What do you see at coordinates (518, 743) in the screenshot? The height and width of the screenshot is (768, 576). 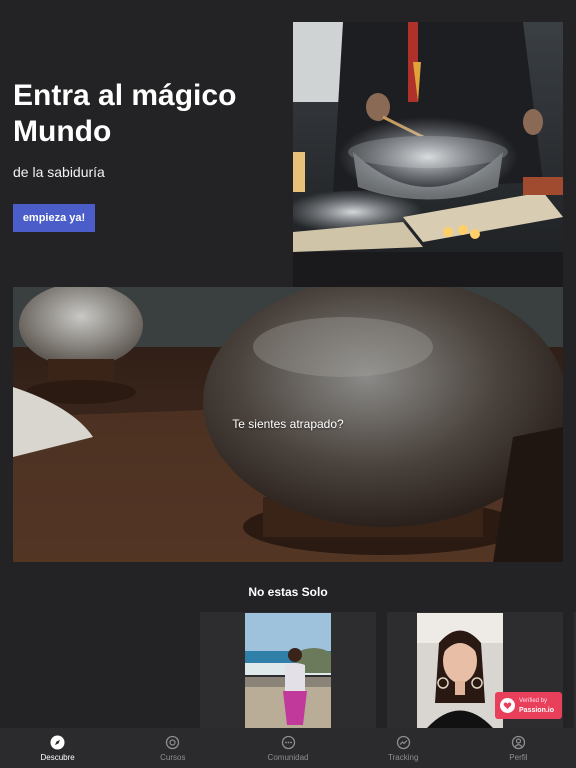 I see `profile-icon` at bounding box center [518, 743].